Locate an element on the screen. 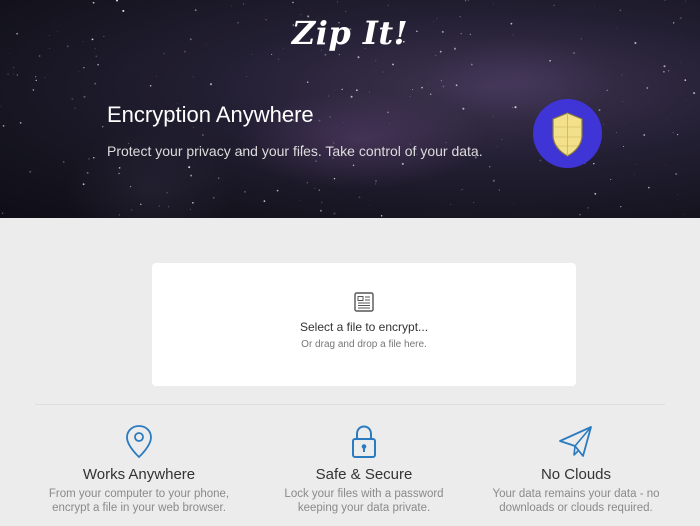  feature-description-line: keeping your data private. is located at coordinates (364, 508).